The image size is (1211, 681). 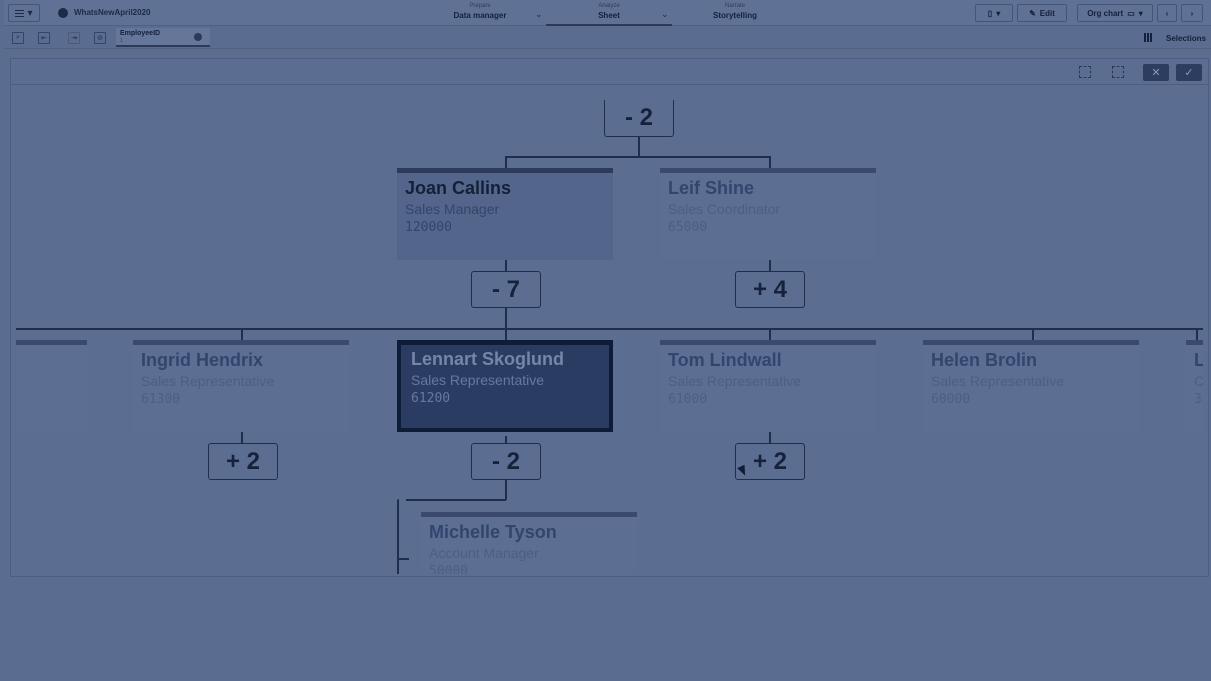 I want to click on node-role: Sales Coordinator, so click(x=724, y=209).